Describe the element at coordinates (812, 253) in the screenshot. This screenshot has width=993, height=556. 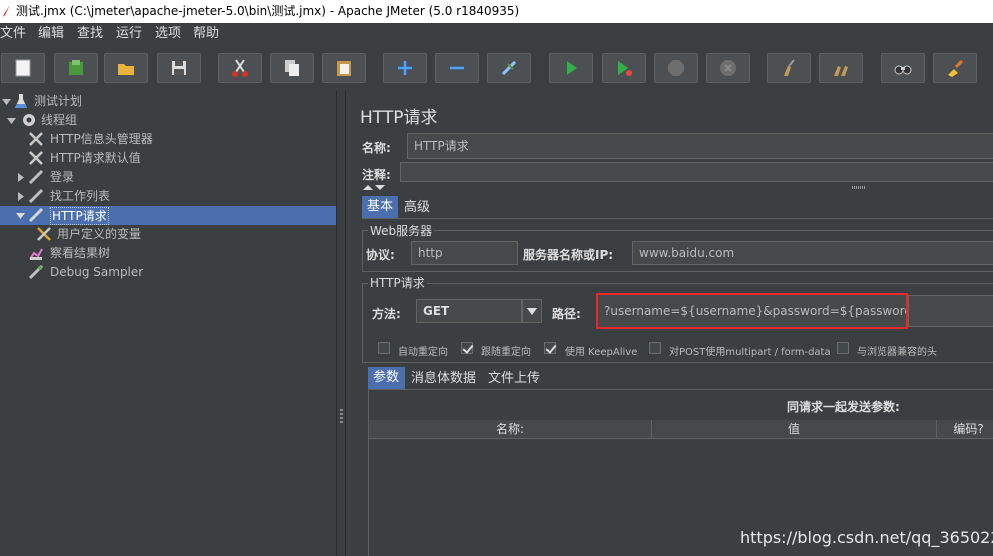
I see `server-input: www.baidu.com` at that location.